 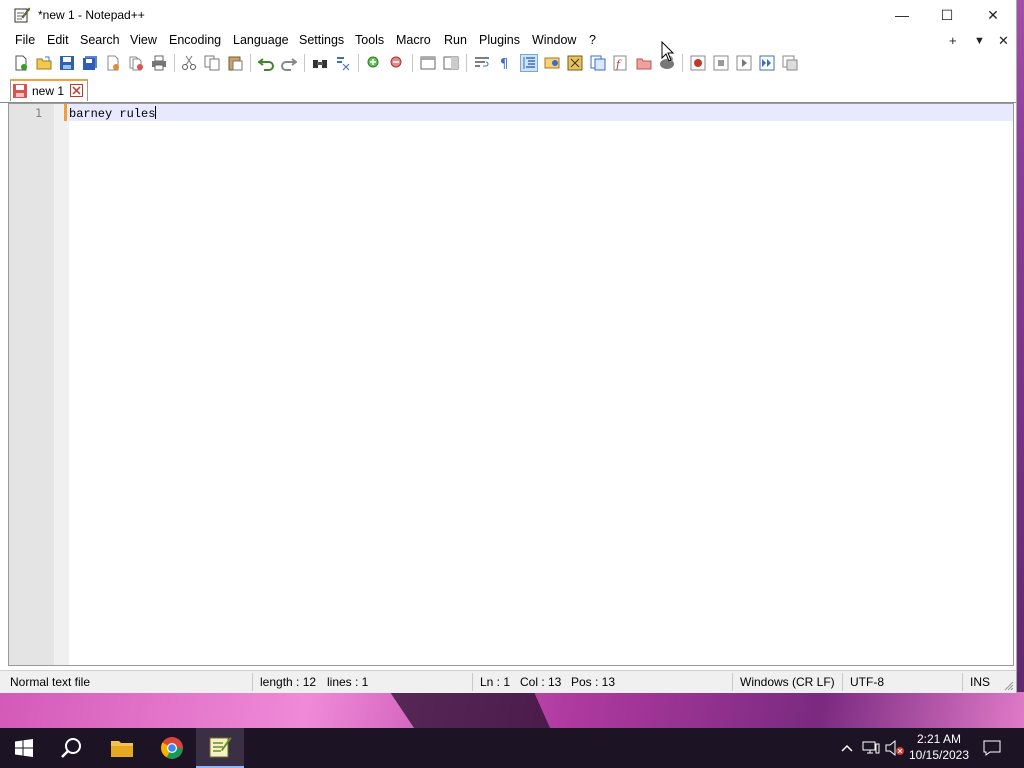 What do you see at coordinates (744, 63) in the screenshot?
I see `playback-macro-icon` at bounding box center [744, 63].